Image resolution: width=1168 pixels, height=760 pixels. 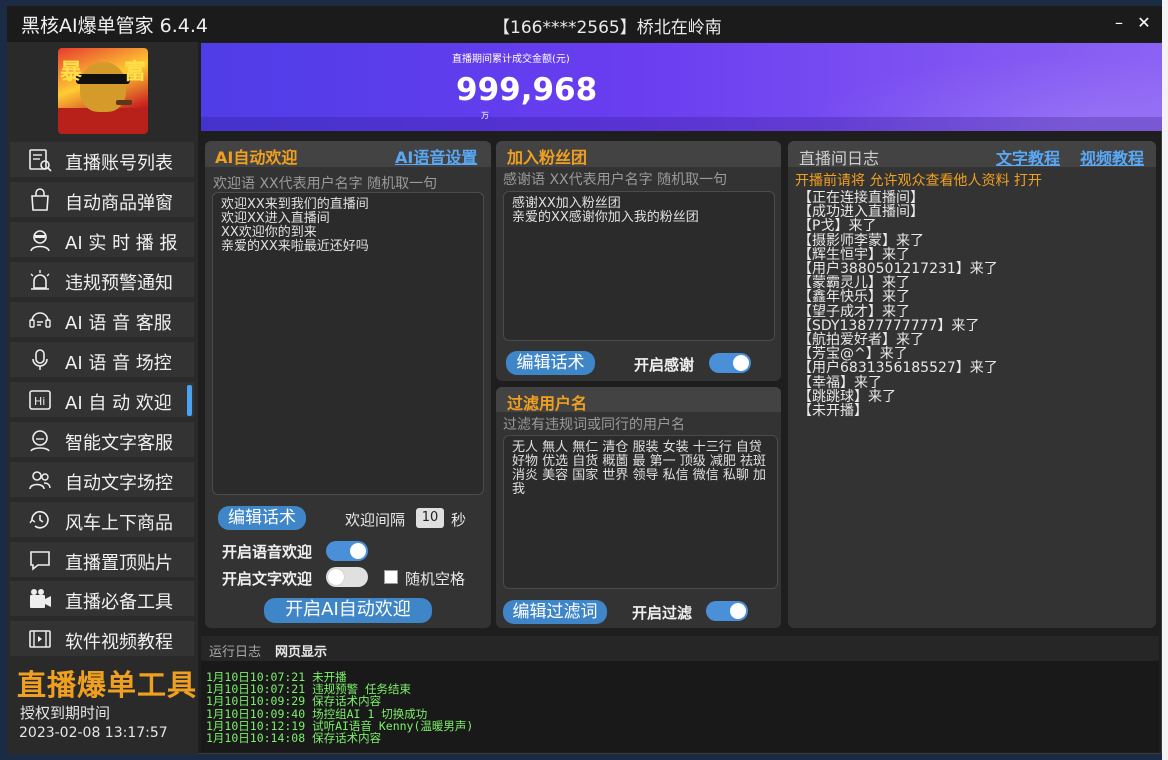 What do you see at coordinates (550, 363) in the screenshot?
I see `edit-fan-button: 编辑话术` at bounding box center [550, 363].